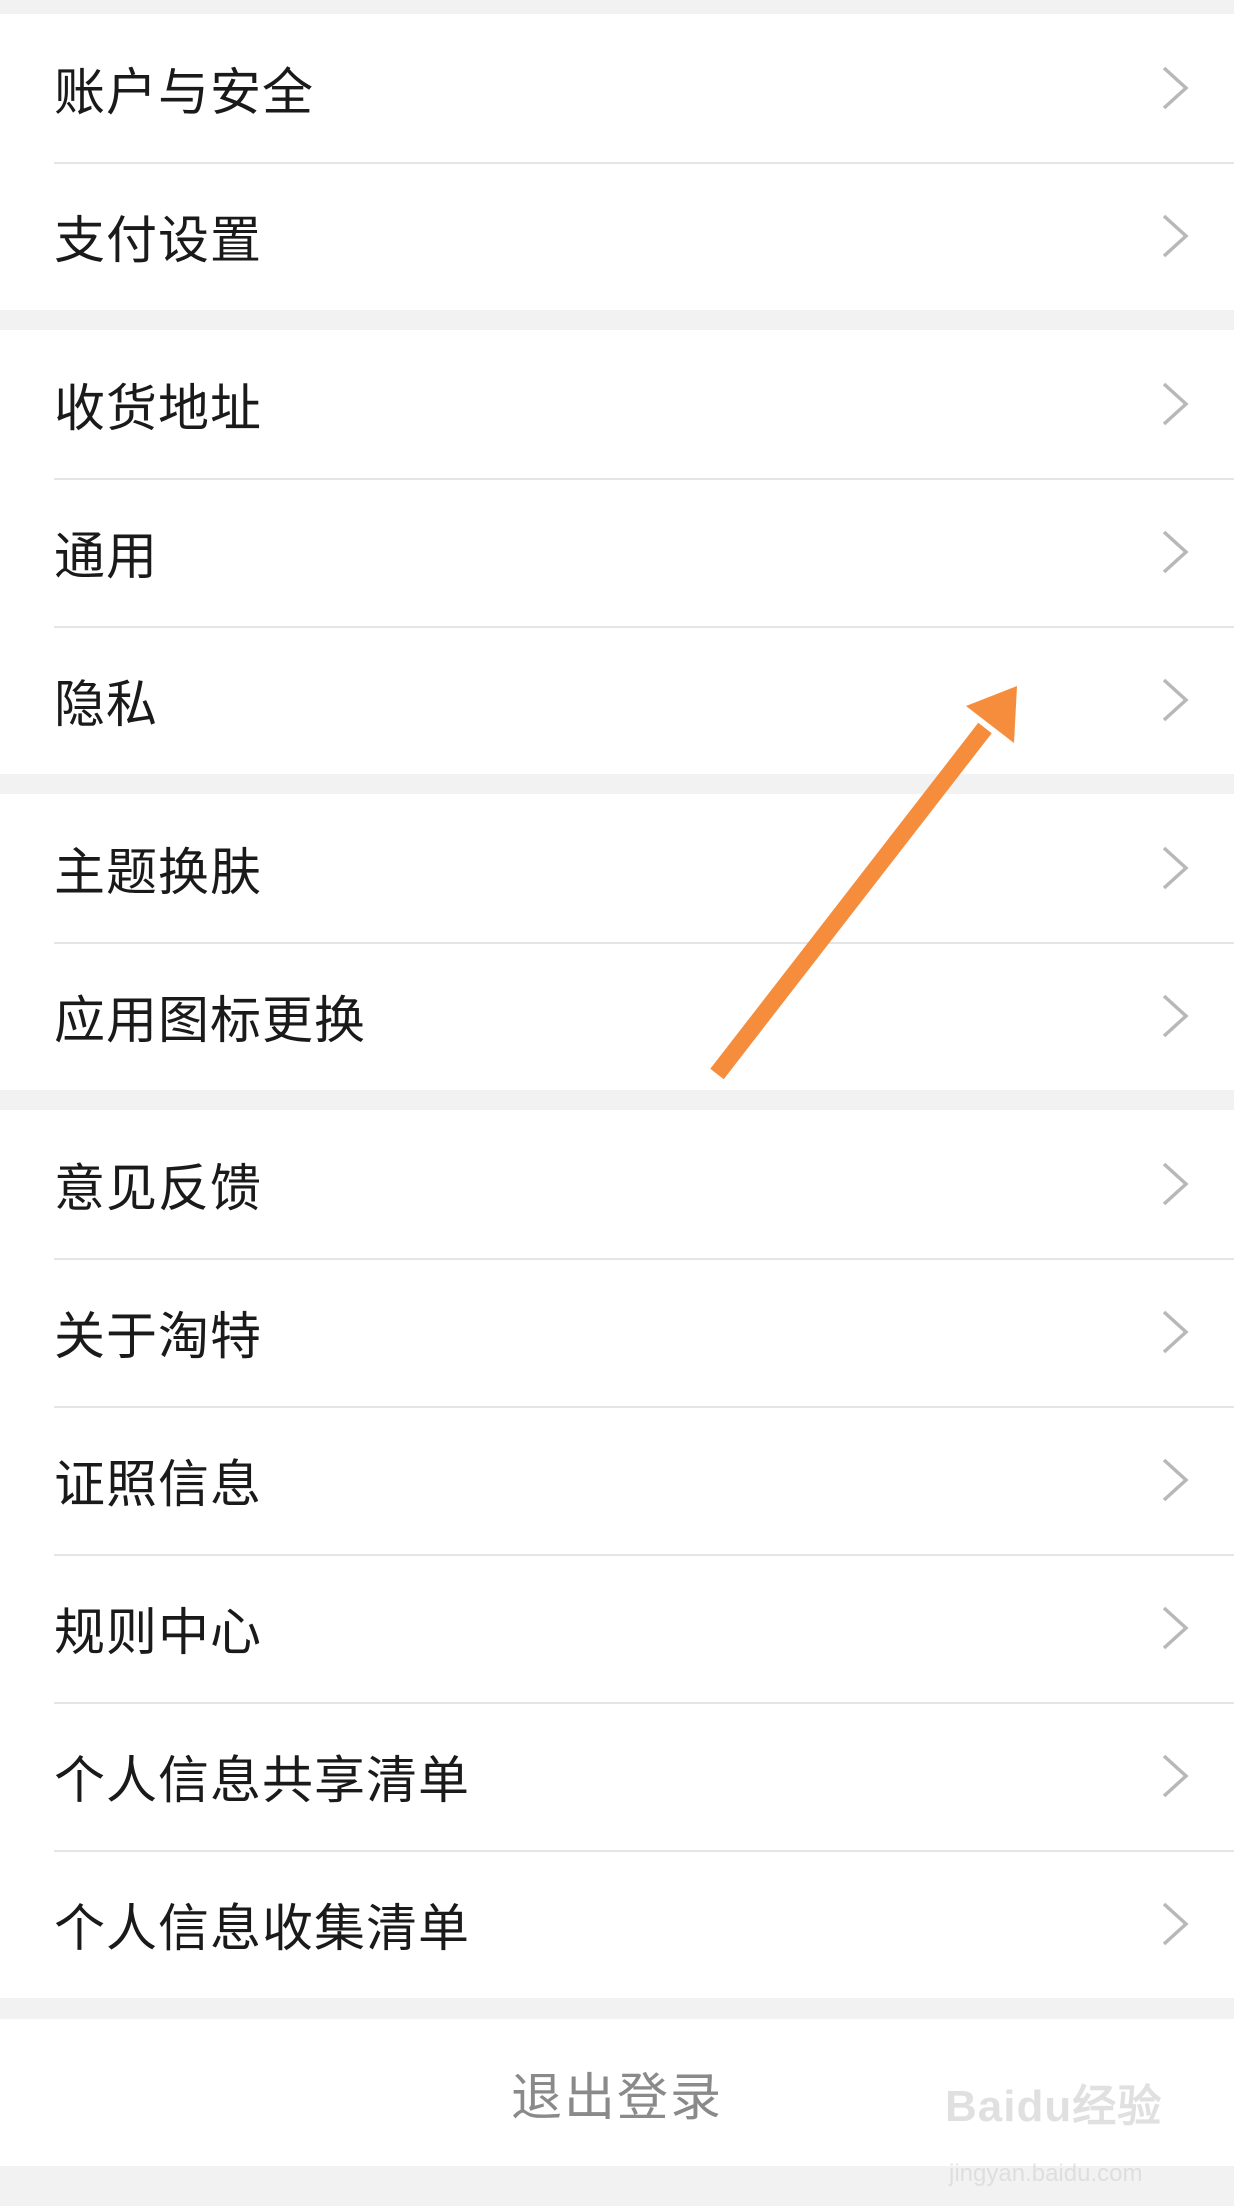 The width and height of the screenshot is (1234, 2206). Describe the element at coordinates (262, 1929) in the screenshot. I see `settings-item-label: 个人信息收集清单` at that location.